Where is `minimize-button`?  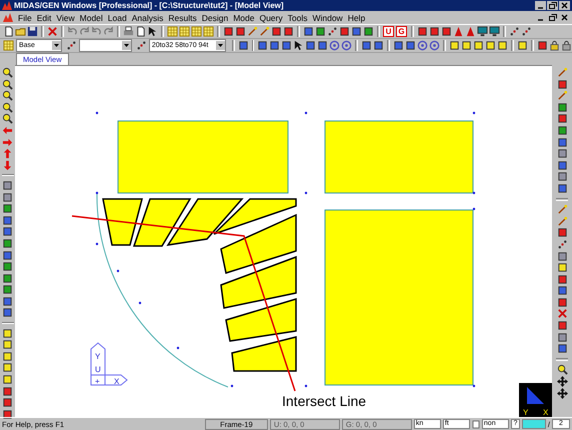 minimize-button is located at coordinates (540, 5).